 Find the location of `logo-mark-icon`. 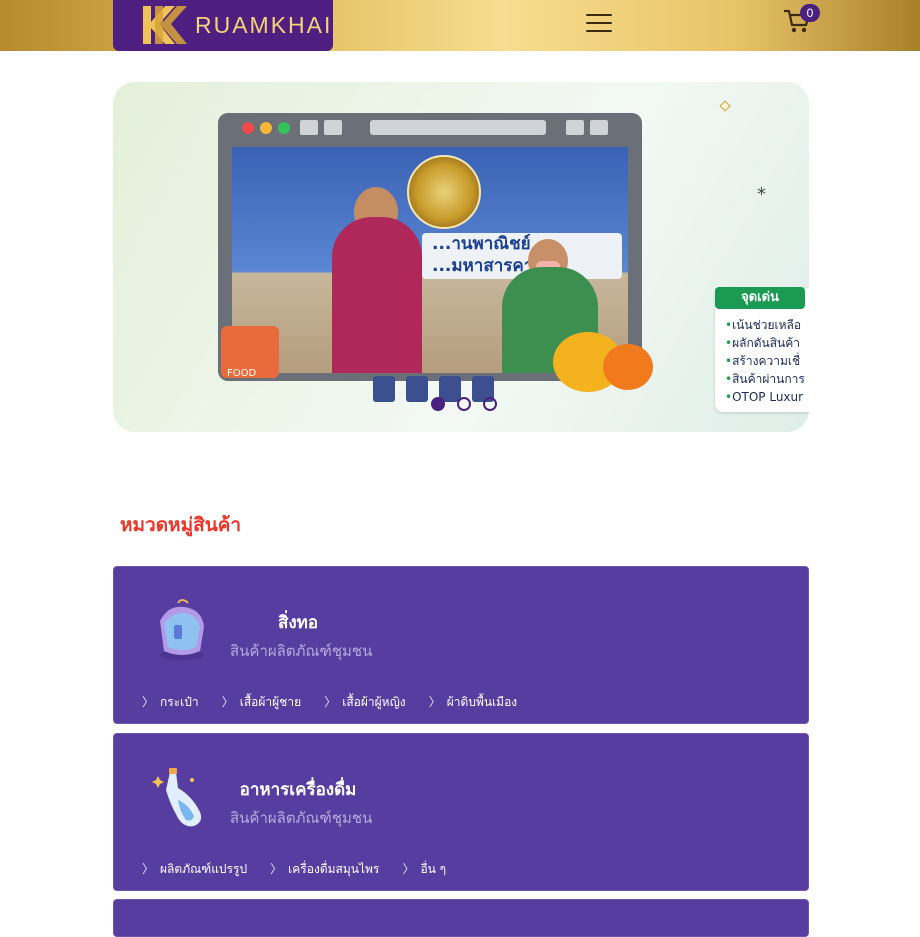

logo-mark-icon is located at coordinates (165, 25).